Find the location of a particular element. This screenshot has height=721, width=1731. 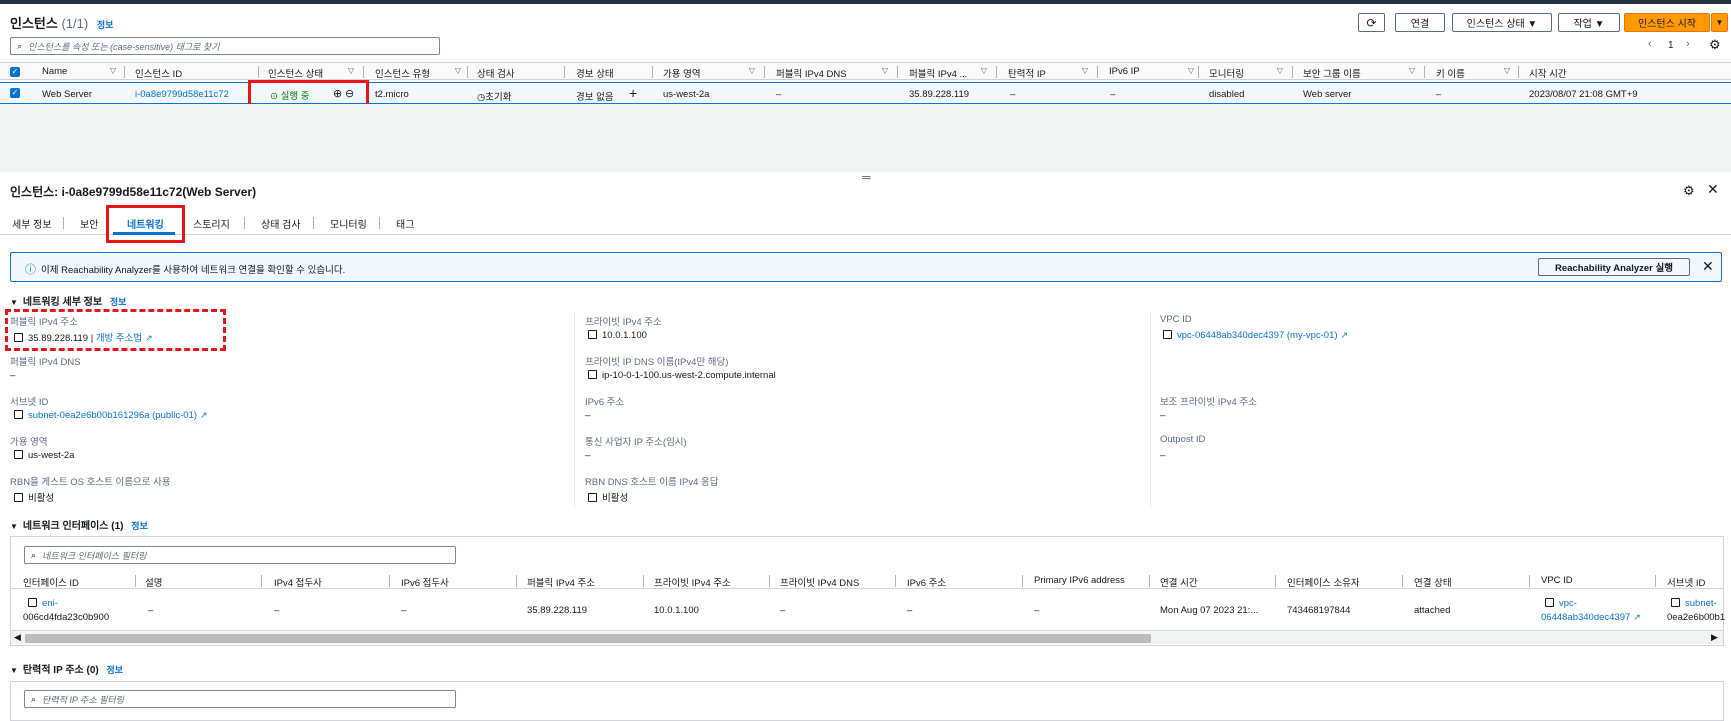

tab-details: 세부 정보 is located at coordinates (32, 223).